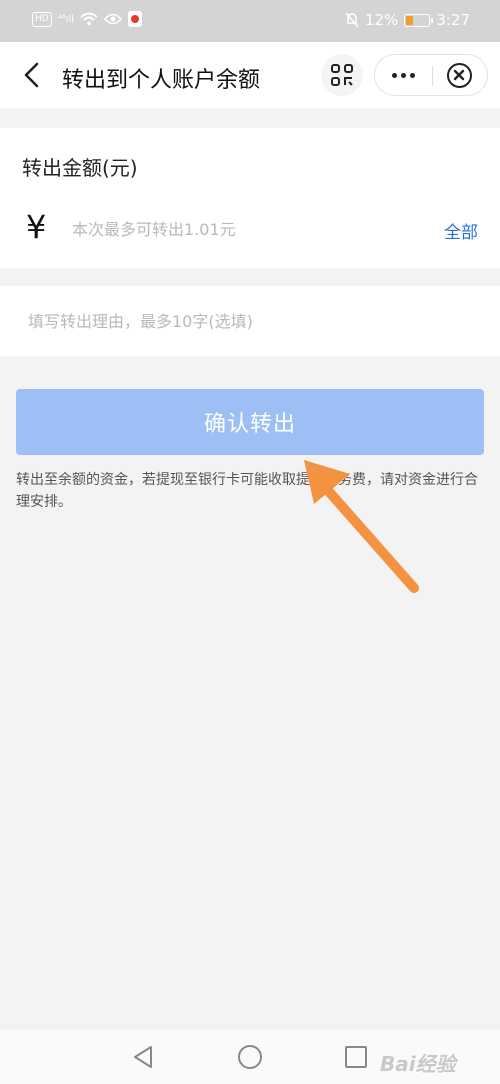  I want to click on nav-home-circle-icon, so click(250, 1057).